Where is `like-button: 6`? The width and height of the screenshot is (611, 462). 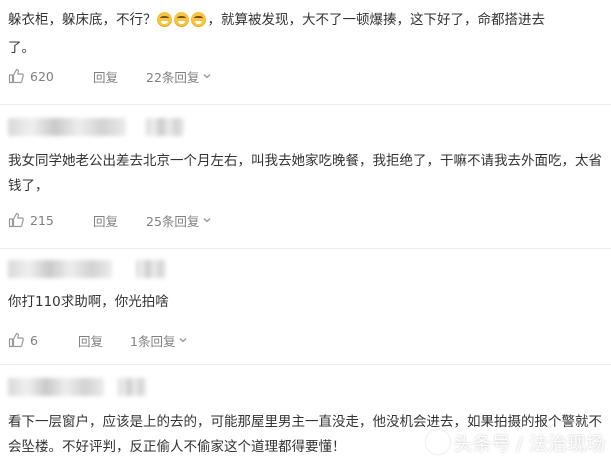 like-button: 6 is located at coordinates (23, 340).